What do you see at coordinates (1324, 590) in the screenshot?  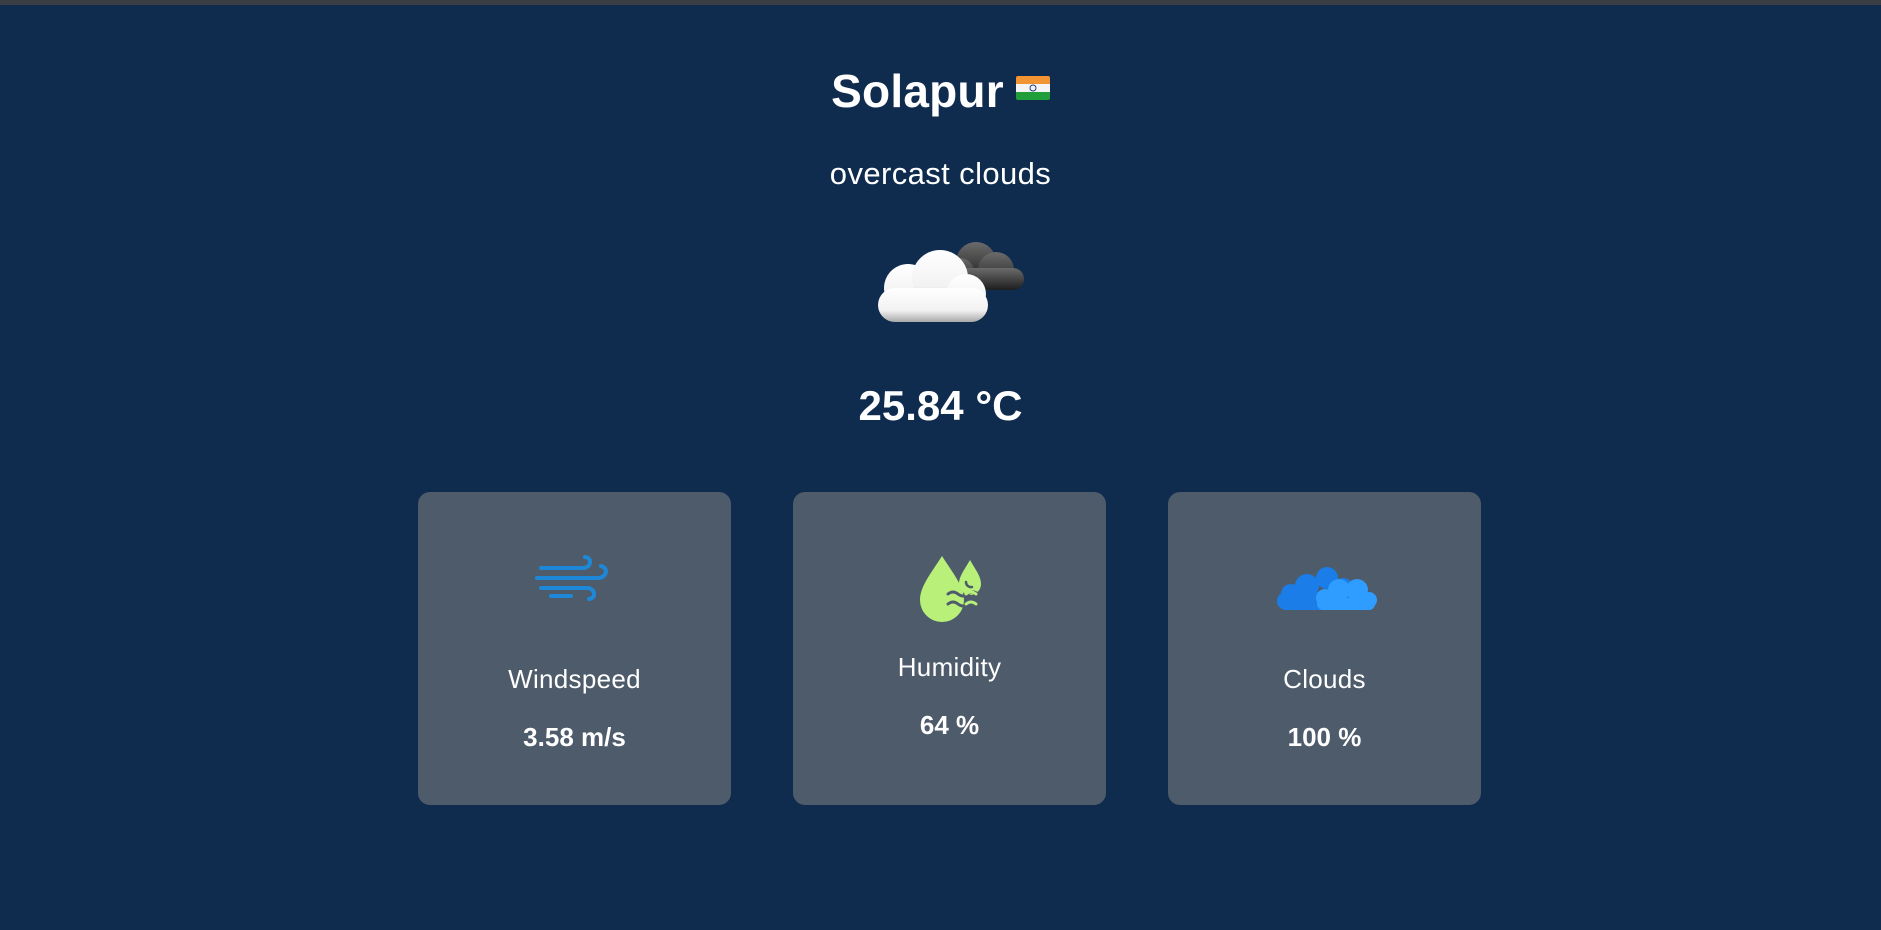 I see `clouds-icon` at bounding box center [1324, 590].